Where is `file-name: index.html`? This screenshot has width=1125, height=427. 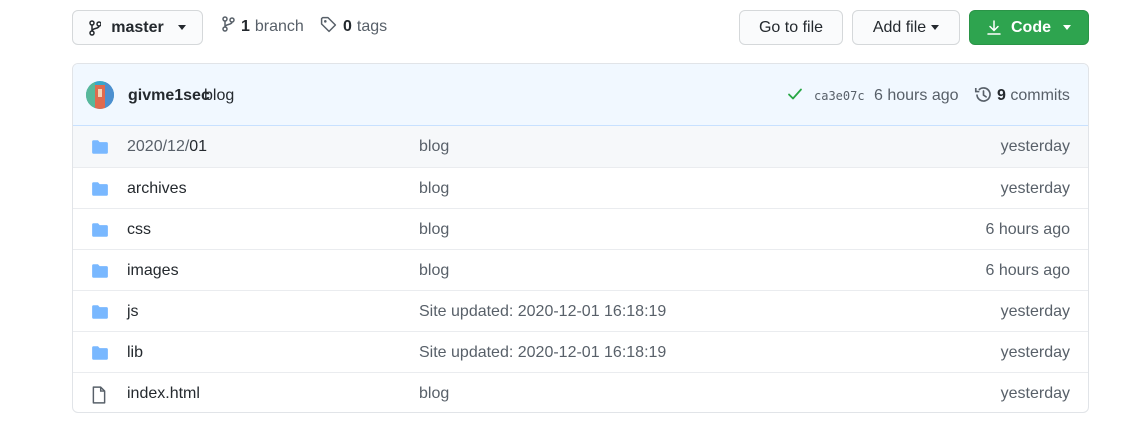
file-name: index.html is located at coordinates (163, 393).